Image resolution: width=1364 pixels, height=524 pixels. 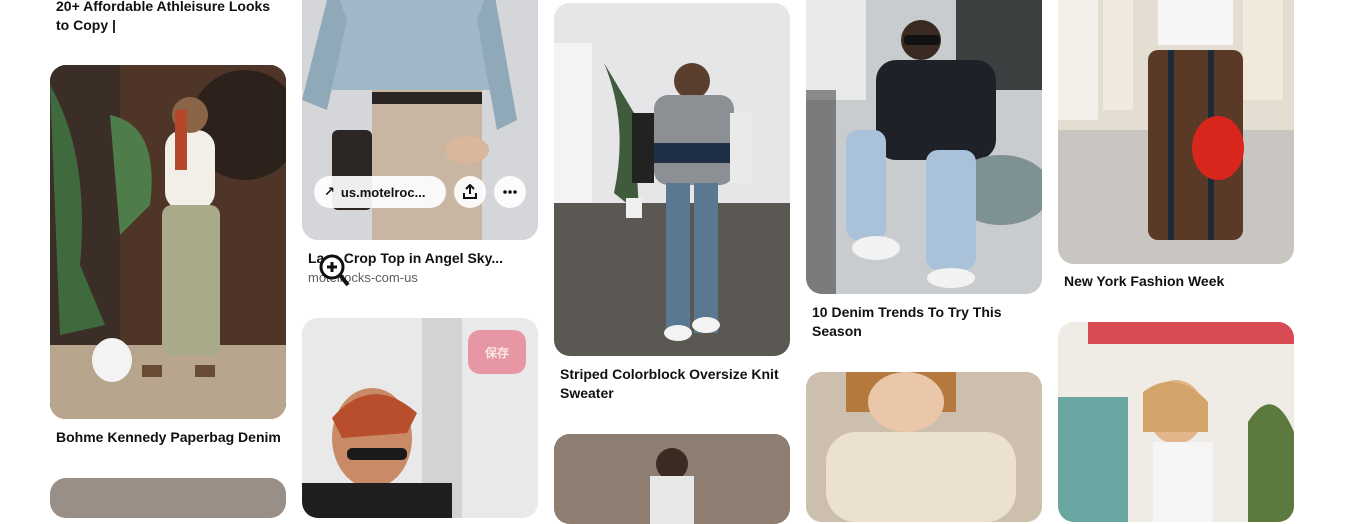 I want to click on more-options-button, so click(x=510, y=192).